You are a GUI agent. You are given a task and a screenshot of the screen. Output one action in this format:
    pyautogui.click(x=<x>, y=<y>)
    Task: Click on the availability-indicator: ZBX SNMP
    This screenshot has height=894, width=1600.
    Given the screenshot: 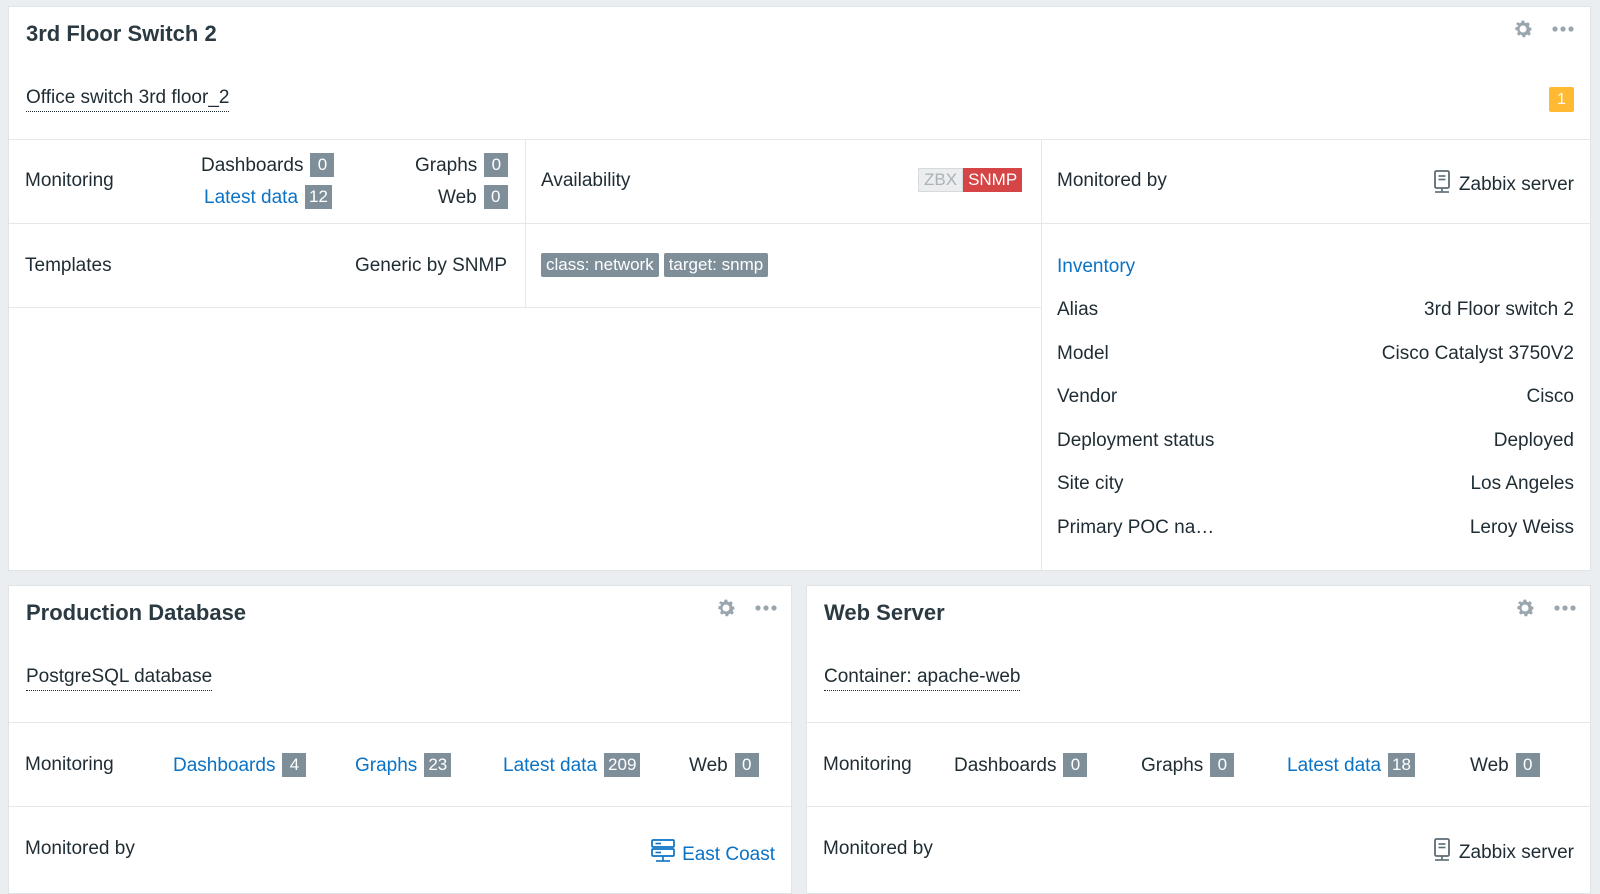 What is the action you would take?
    pyautogui.click(x=970, y=180)
    